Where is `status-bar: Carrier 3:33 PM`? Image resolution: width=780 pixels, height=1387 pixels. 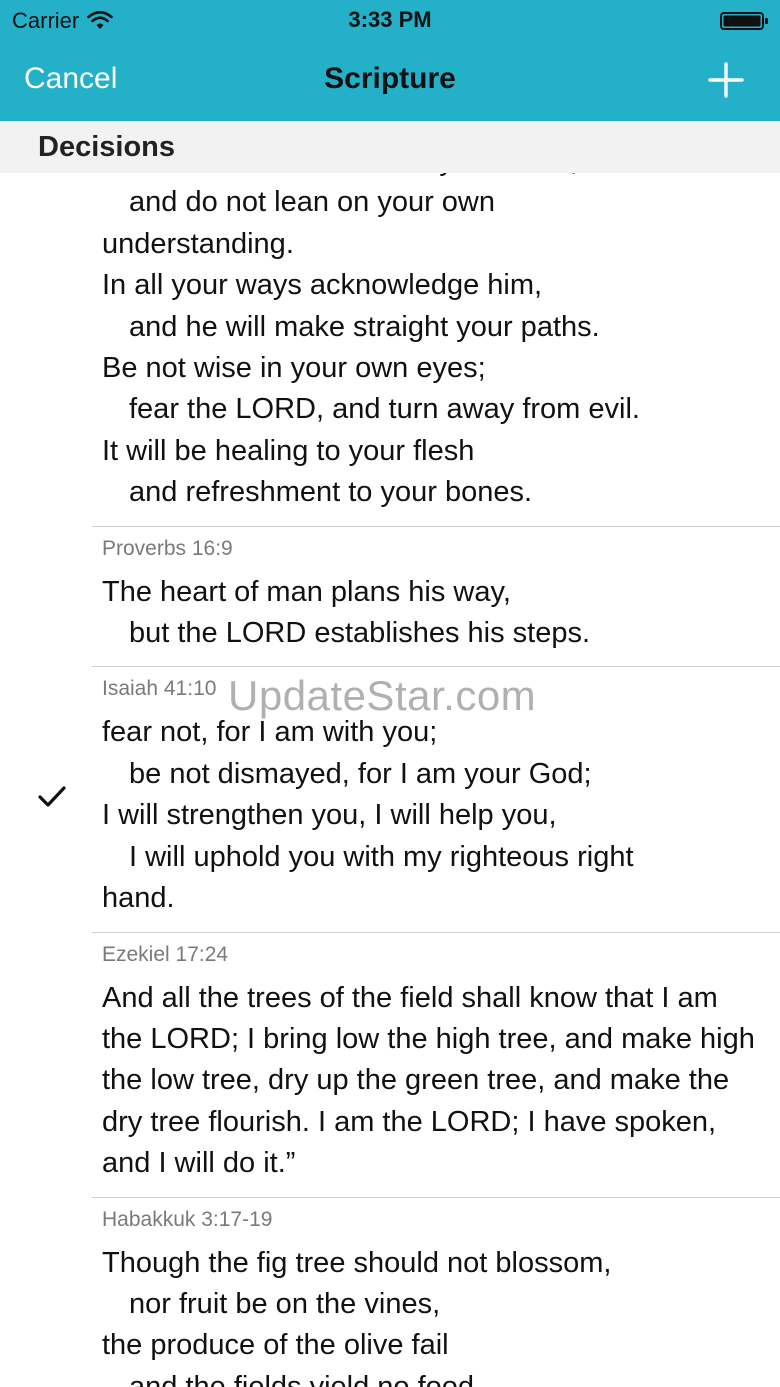
status-bar: Carrier 3:33 PM is located at coordinates (390, 20).